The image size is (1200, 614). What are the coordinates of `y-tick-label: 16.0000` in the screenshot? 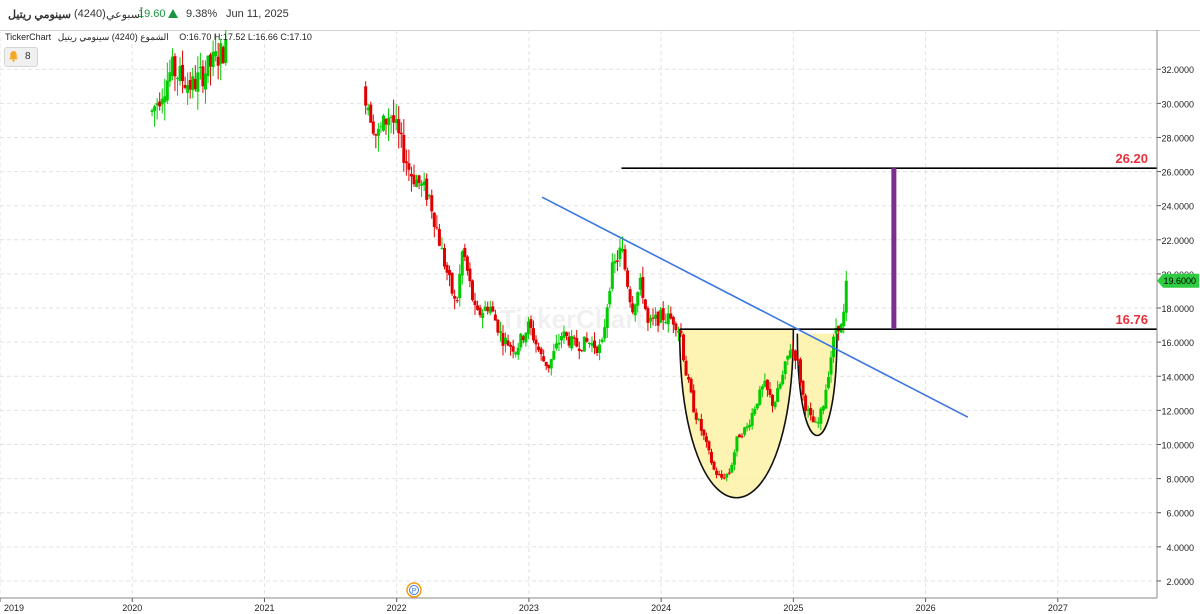 It's located at (1177, 343).